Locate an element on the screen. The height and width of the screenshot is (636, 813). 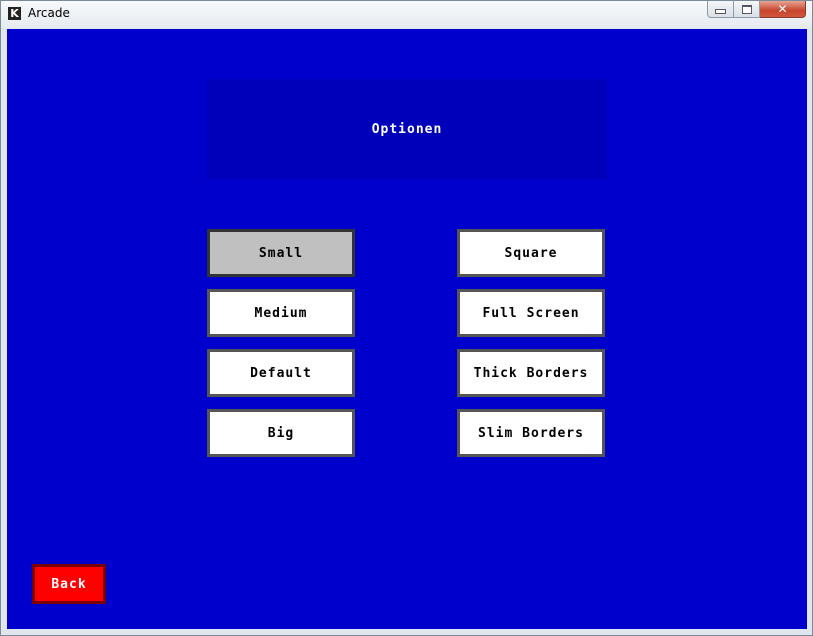
back-button: Back is located at coordinates (69, 584).